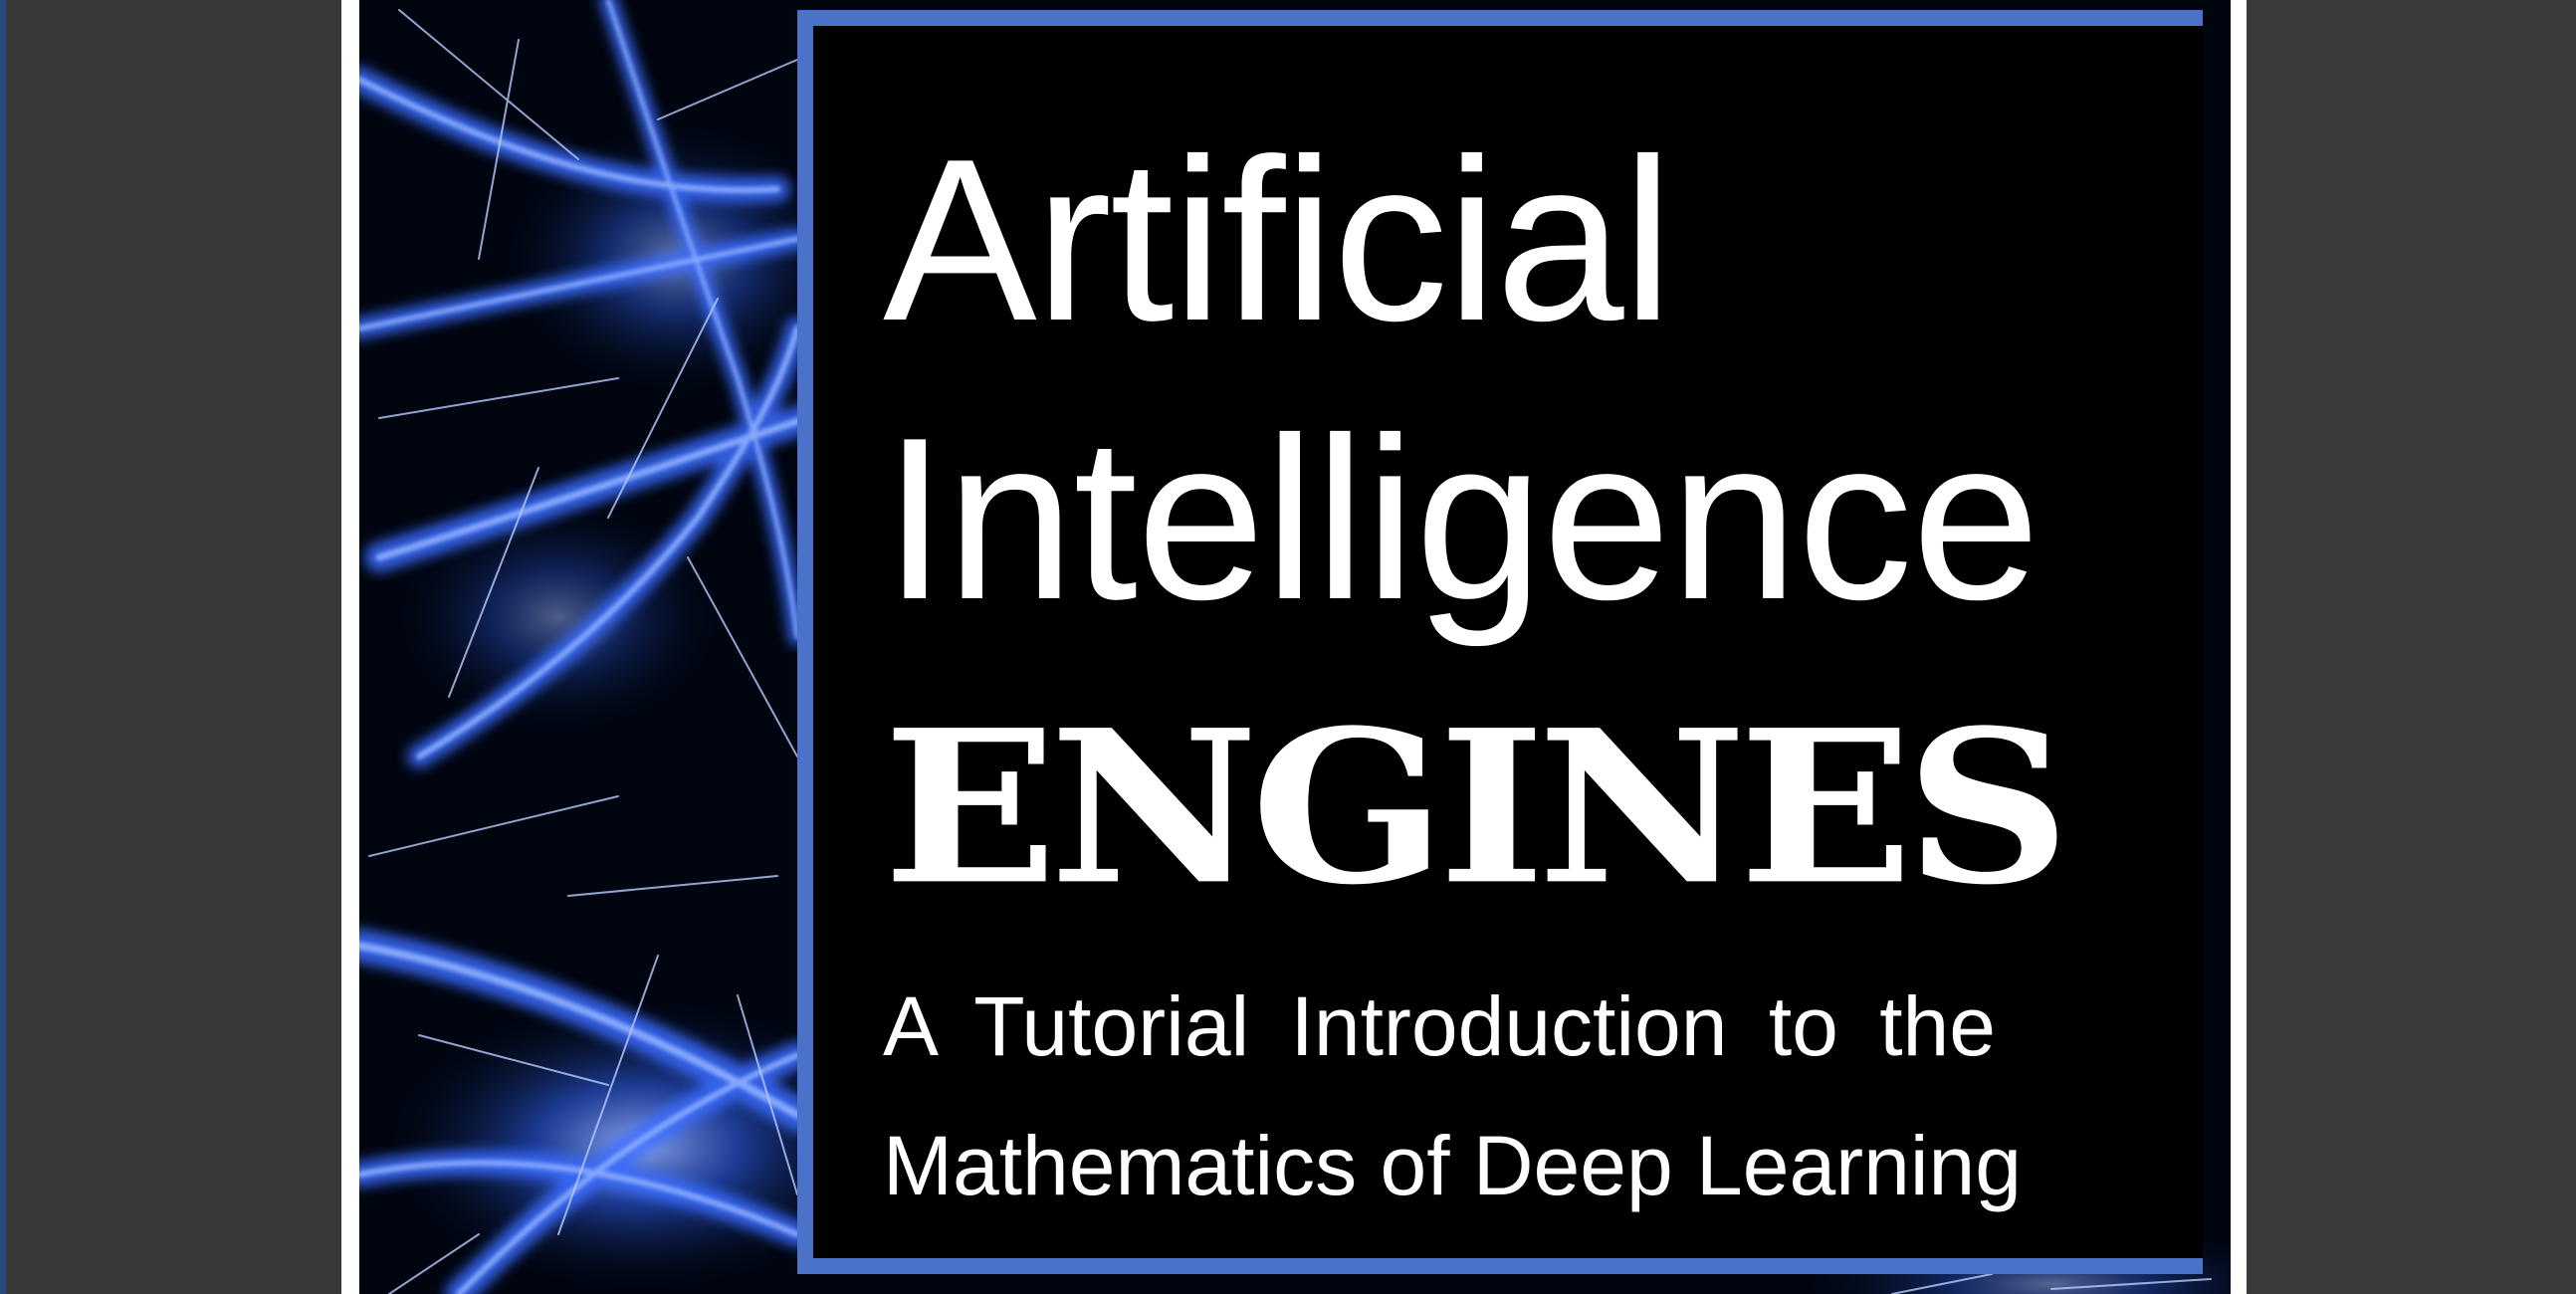  Describe the element at coordinates (1476, 808) in the screenshot. I see `cover-title-line-3: ENGINES` at that location.